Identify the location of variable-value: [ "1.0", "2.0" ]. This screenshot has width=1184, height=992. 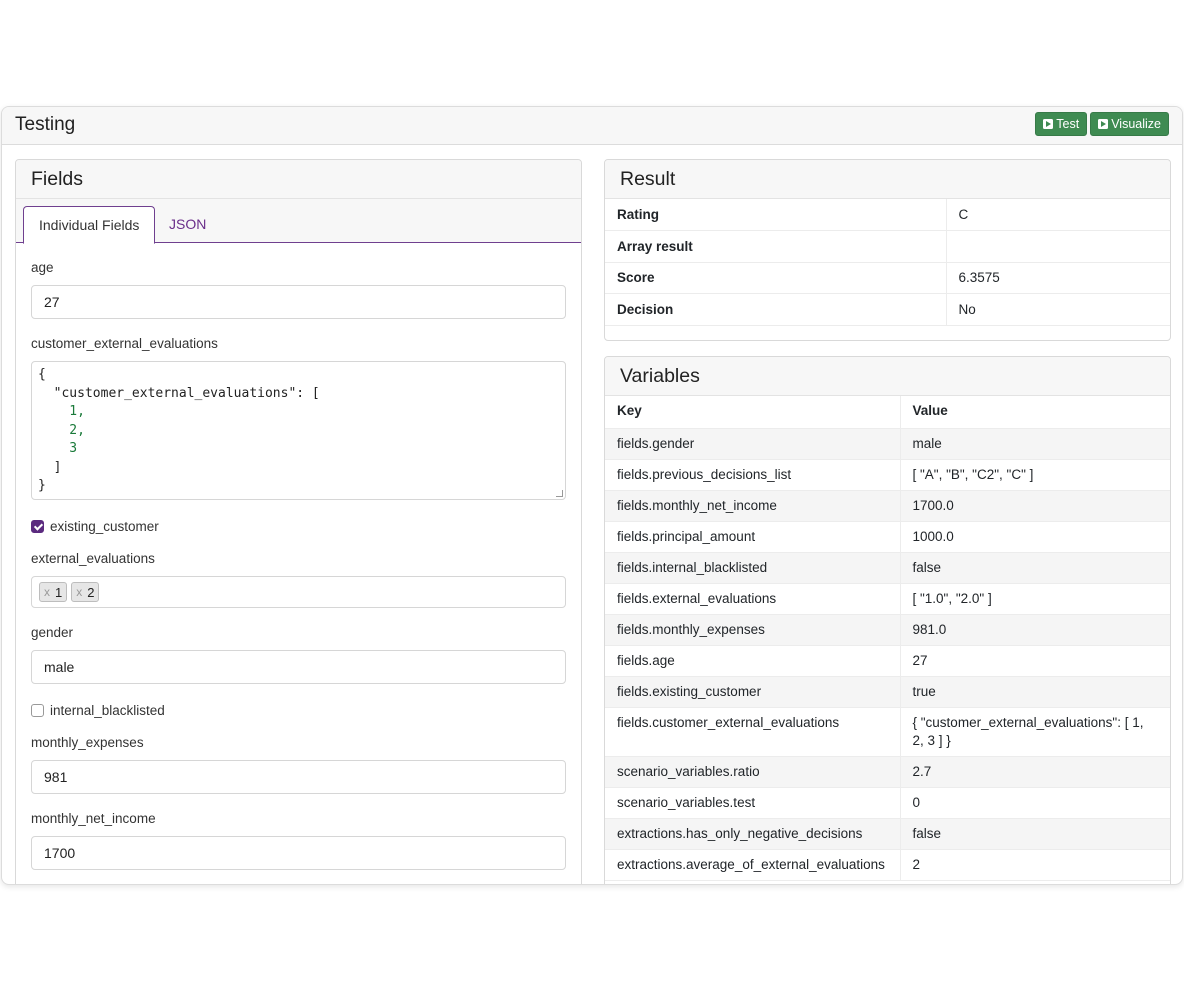
(1035, 599).